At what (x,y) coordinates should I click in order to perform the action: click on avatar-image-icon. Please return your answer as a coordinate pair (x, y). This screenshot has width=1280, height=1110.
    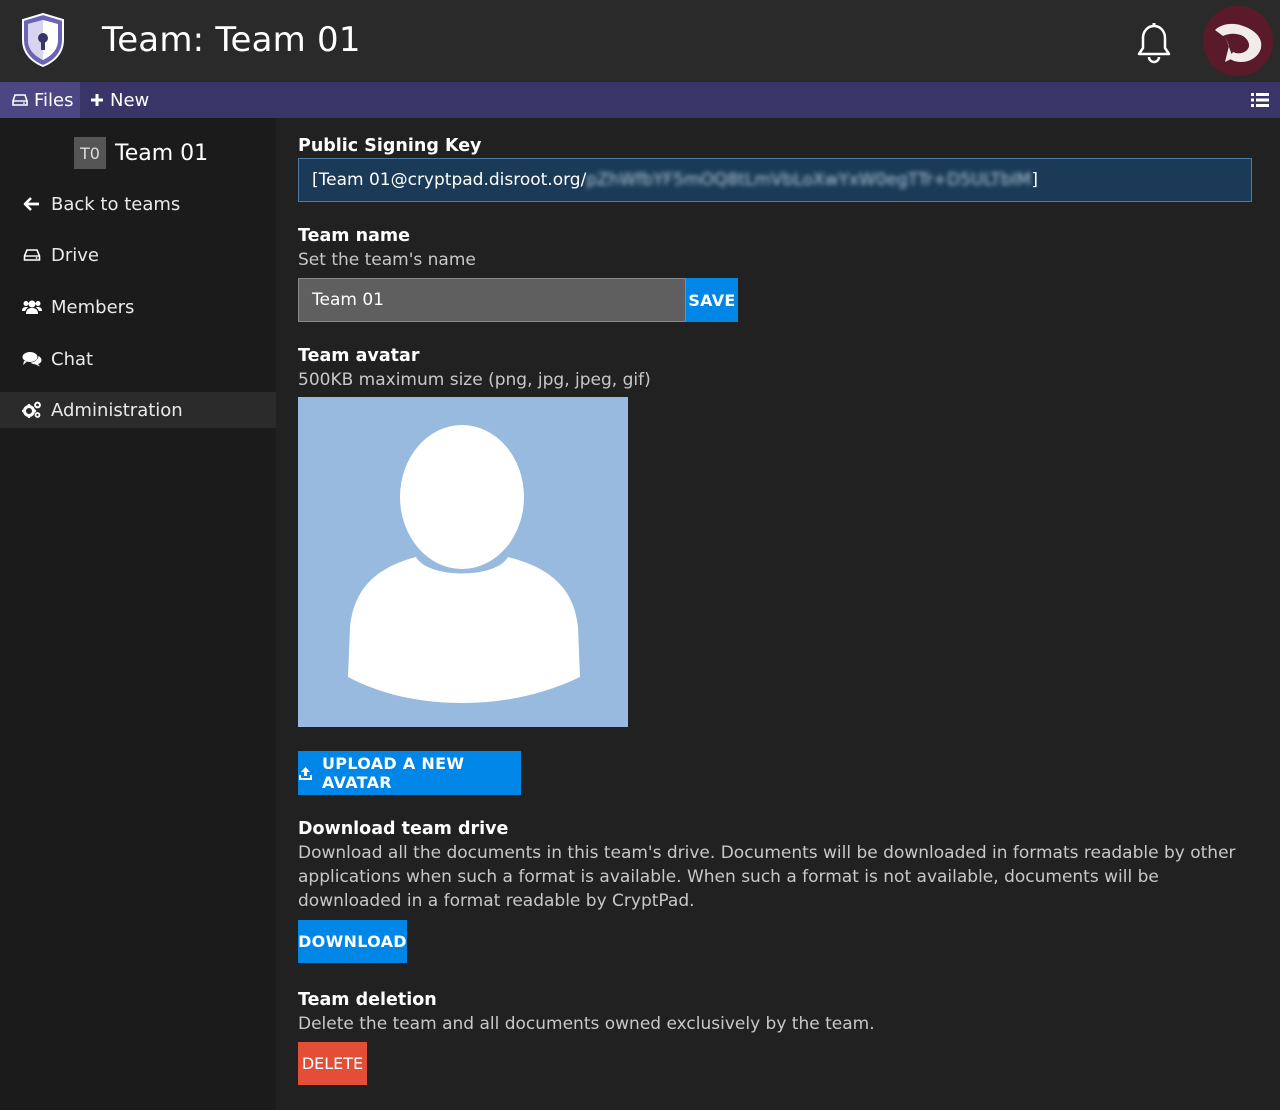
    Looking at the image, I should click on (1238, 41).